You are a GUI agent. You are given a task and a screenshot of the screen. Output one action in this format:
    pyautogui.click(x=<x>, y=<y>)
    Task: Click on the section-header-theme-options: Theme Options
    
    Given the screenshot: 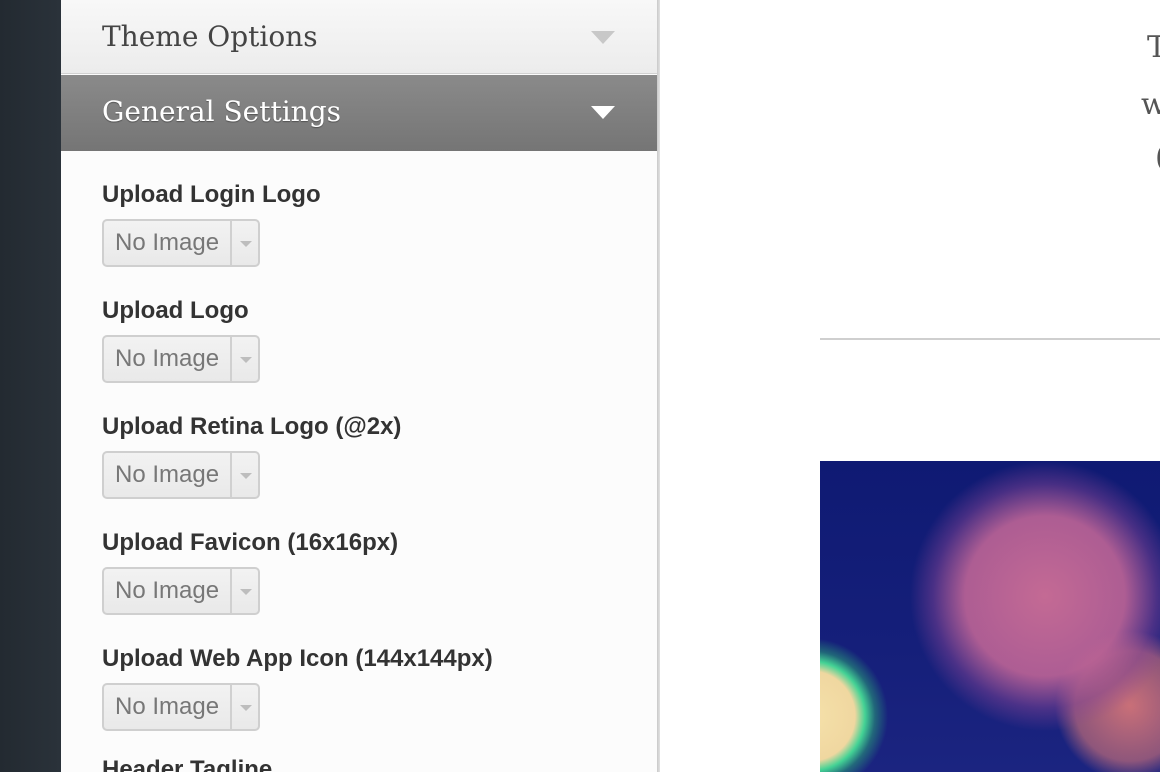 What is the action you would take?
    pyautogui.click(x=359, y=37)
    